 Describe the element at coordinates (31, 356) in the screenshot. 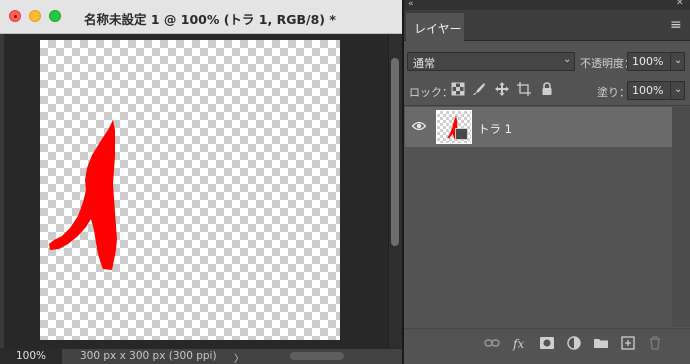

I see `zoom-field: 100%` at that location.